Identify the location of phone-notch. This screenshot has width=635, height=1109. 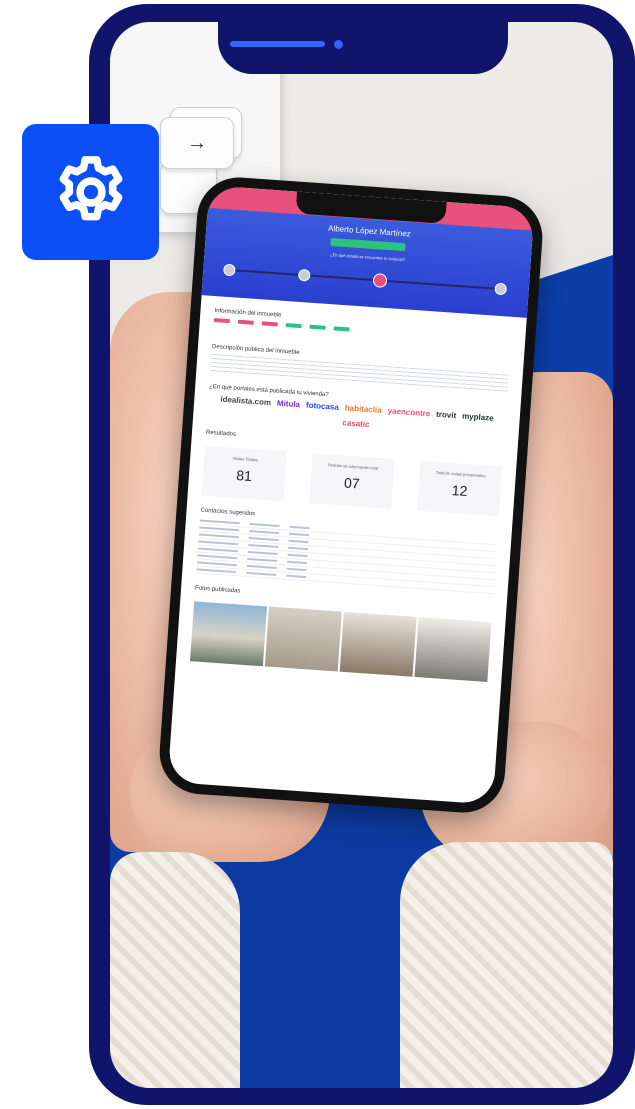
(363, 39).